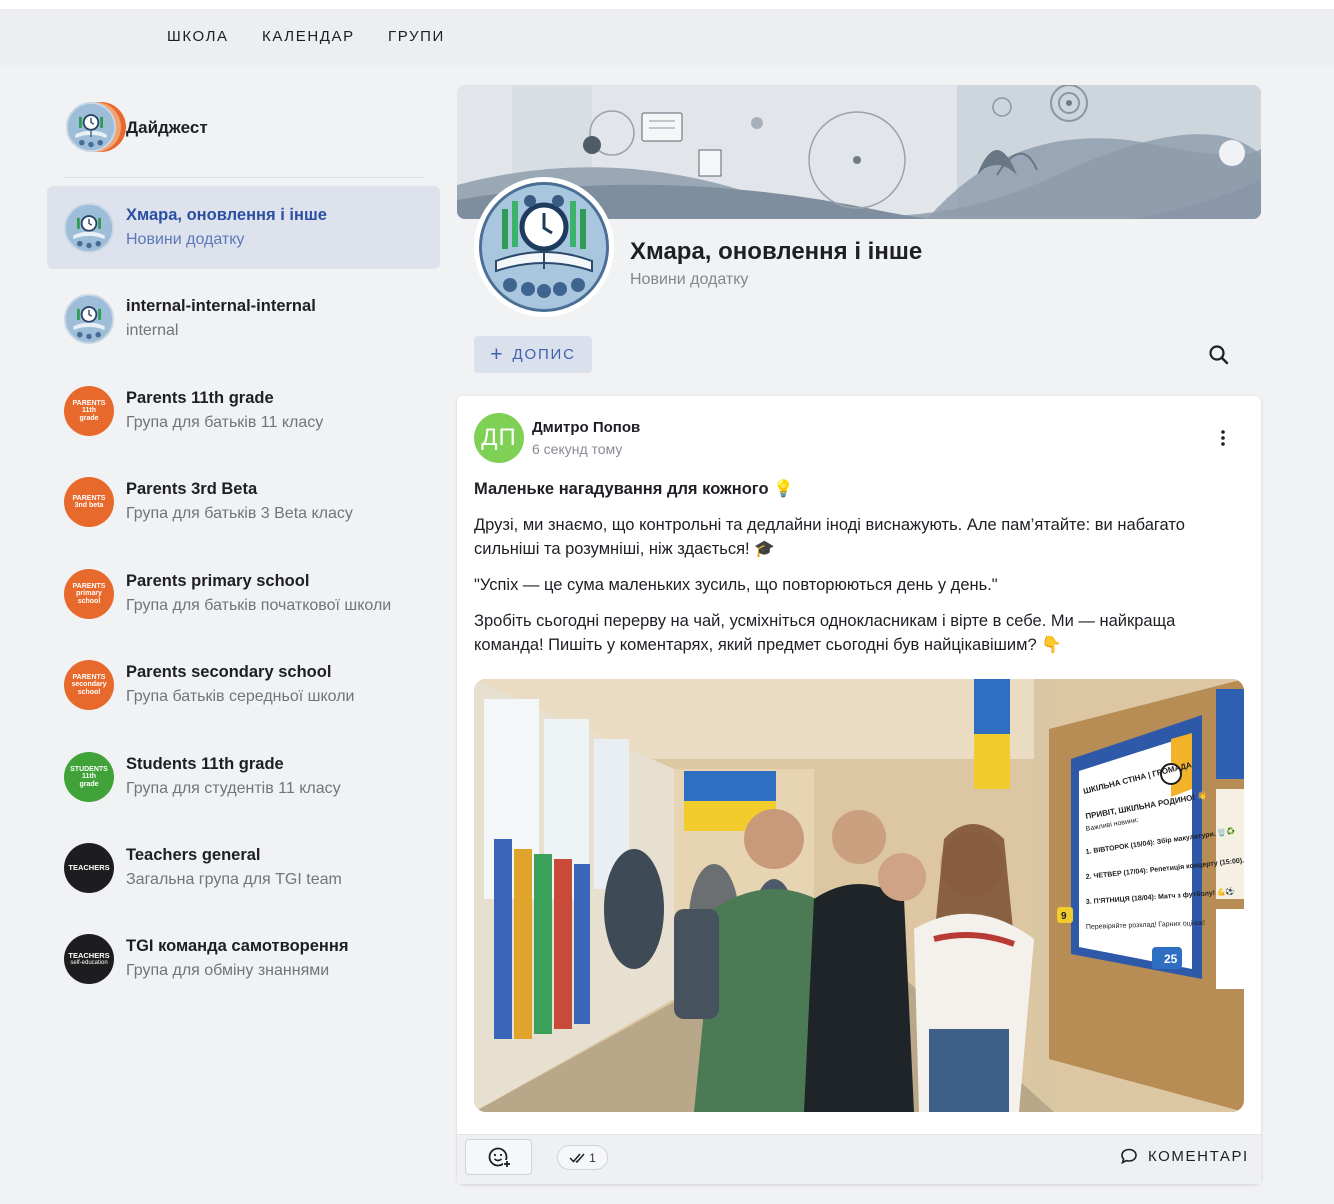  Describe the element at coordinates (192, 489) in the screenshot. I see `group-name: Parents 3rd Beta` at that location.